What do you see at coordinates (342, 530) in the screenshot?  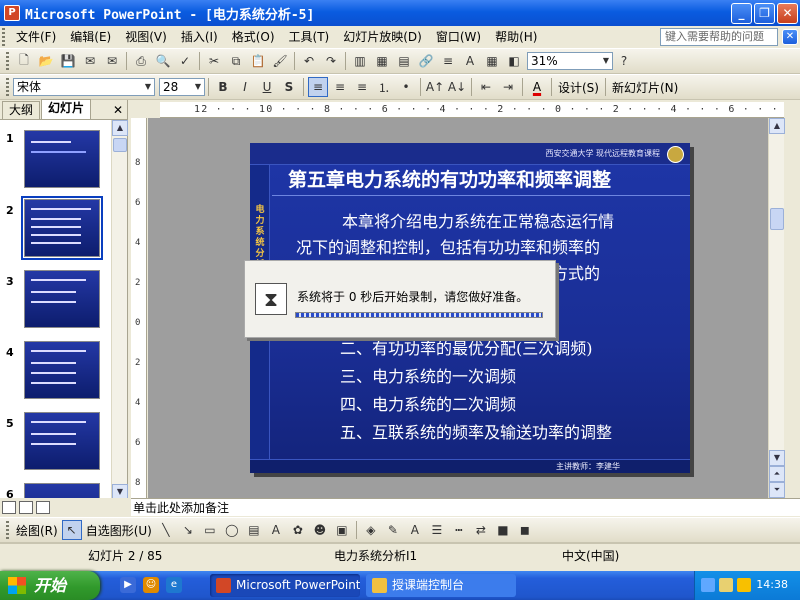 I see `picture-icon: ▣` at bounding box center [342, 530].